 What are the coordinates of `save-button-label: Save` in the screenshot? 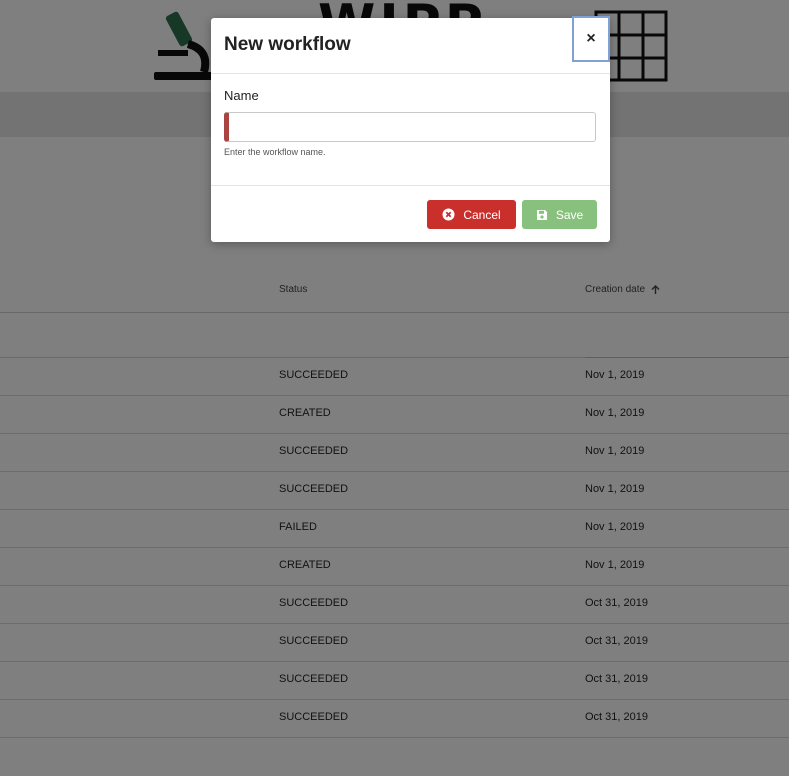 It's located at (569, 214).